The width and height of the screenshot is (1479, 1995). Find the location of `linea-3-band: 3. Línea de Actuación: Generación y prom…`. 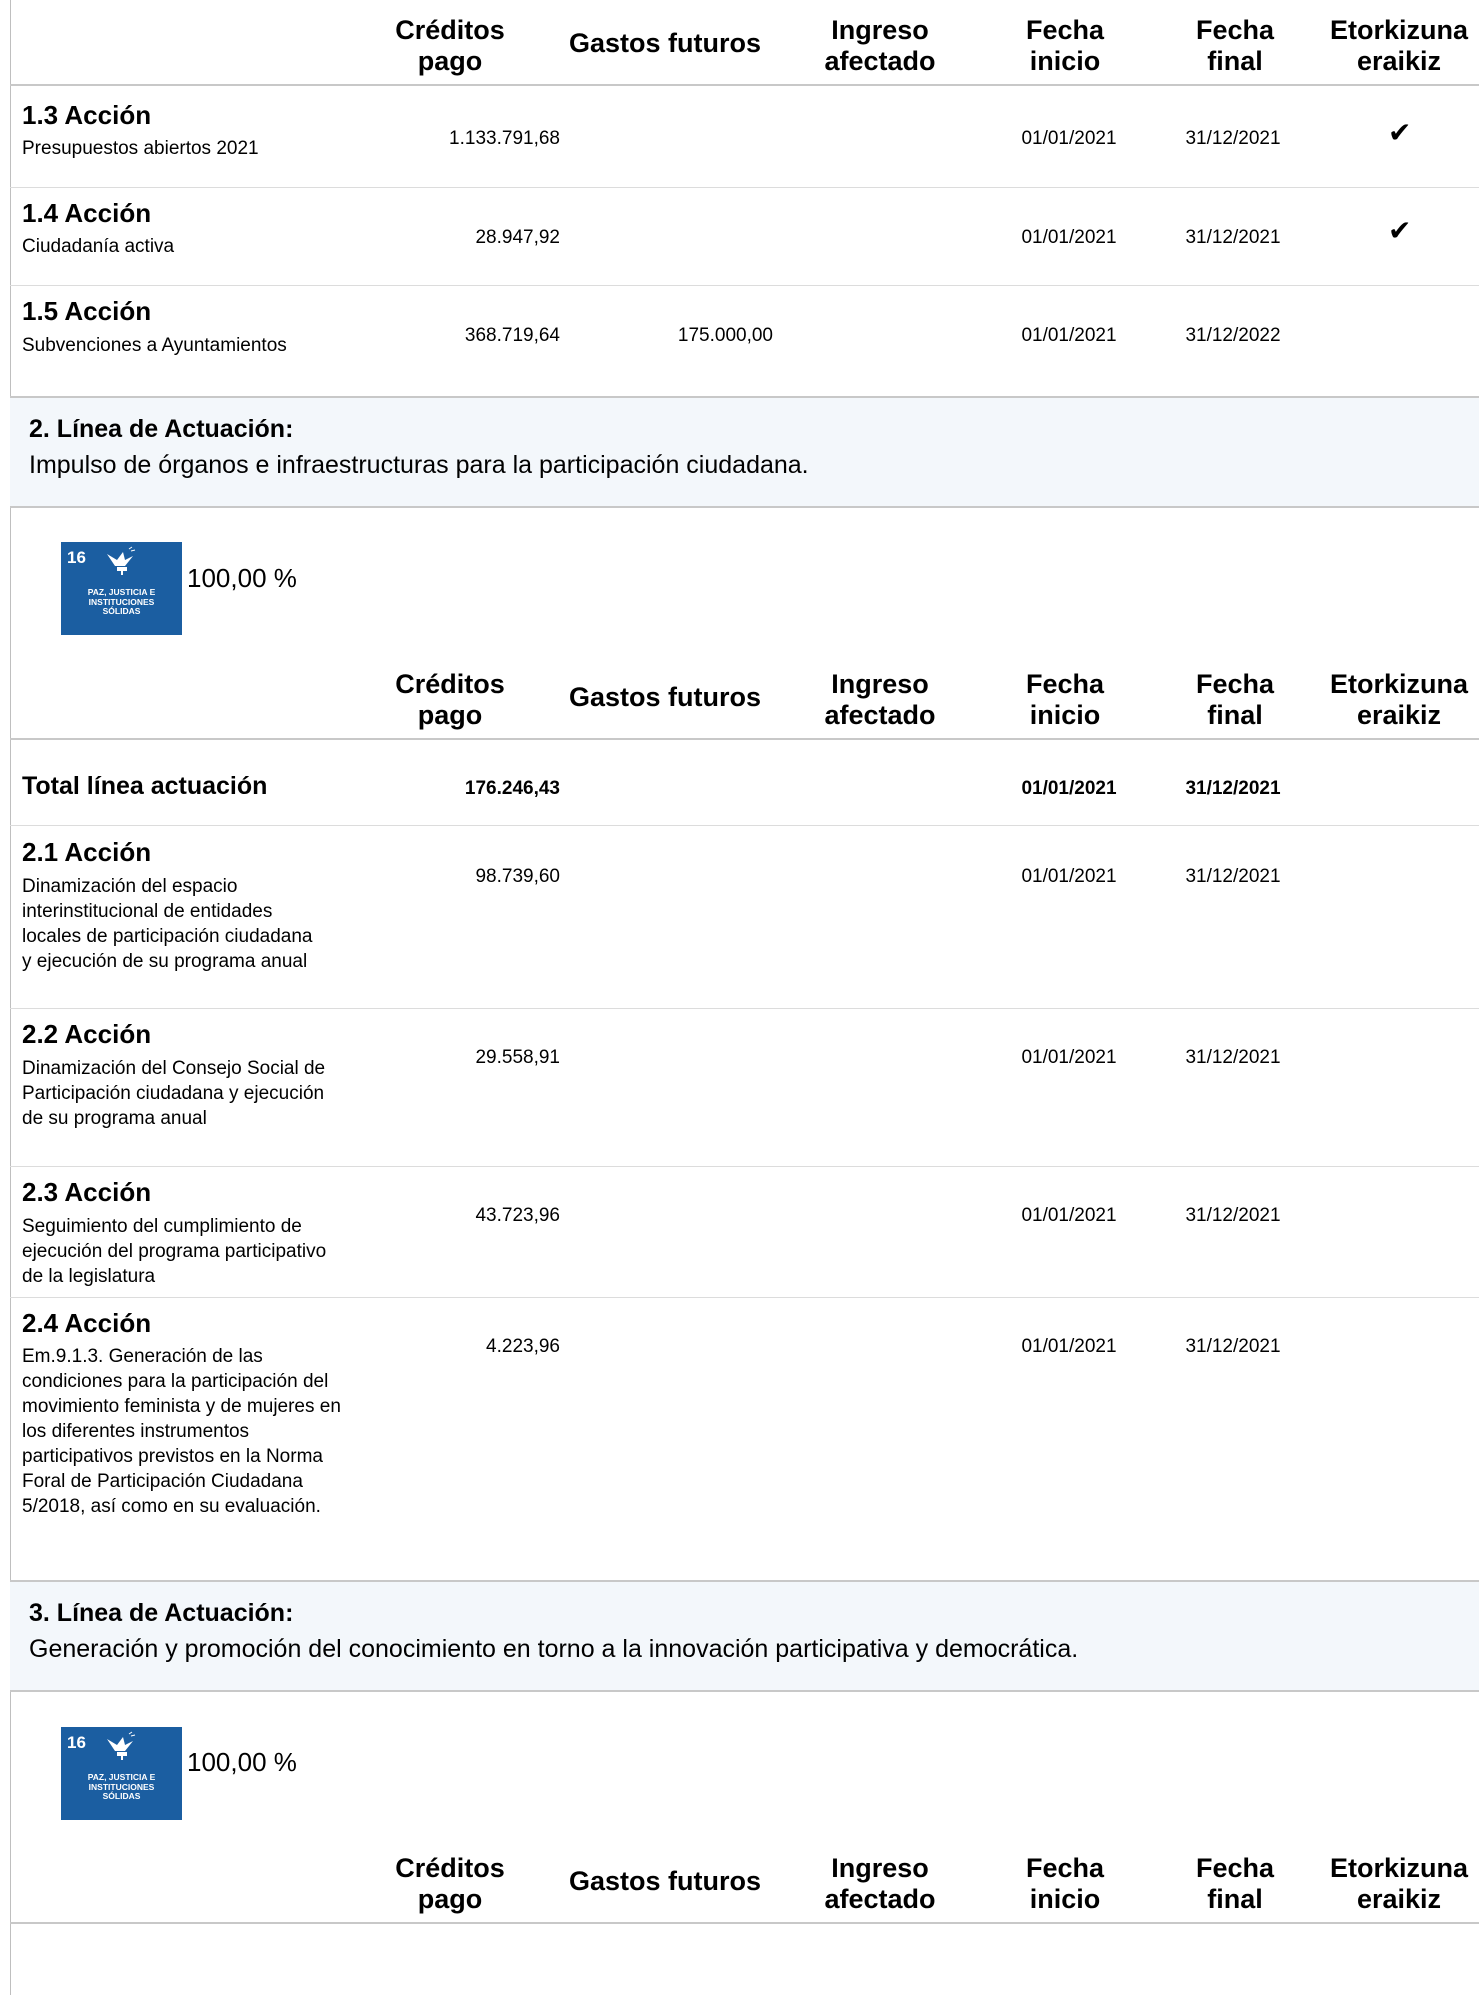

linea-3-band: 3. Línea de Actuación: Generación y prom… is located at coordinates (744, 1636).